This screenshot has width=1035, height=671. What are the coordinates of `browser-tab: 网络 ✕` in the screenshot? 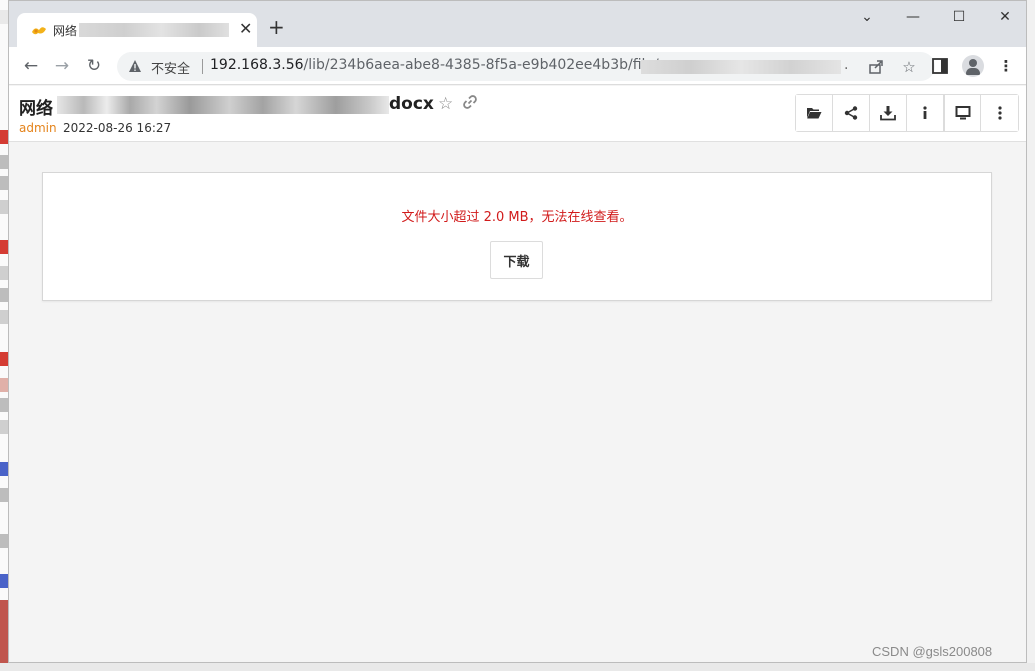 It's located at (137, 30).